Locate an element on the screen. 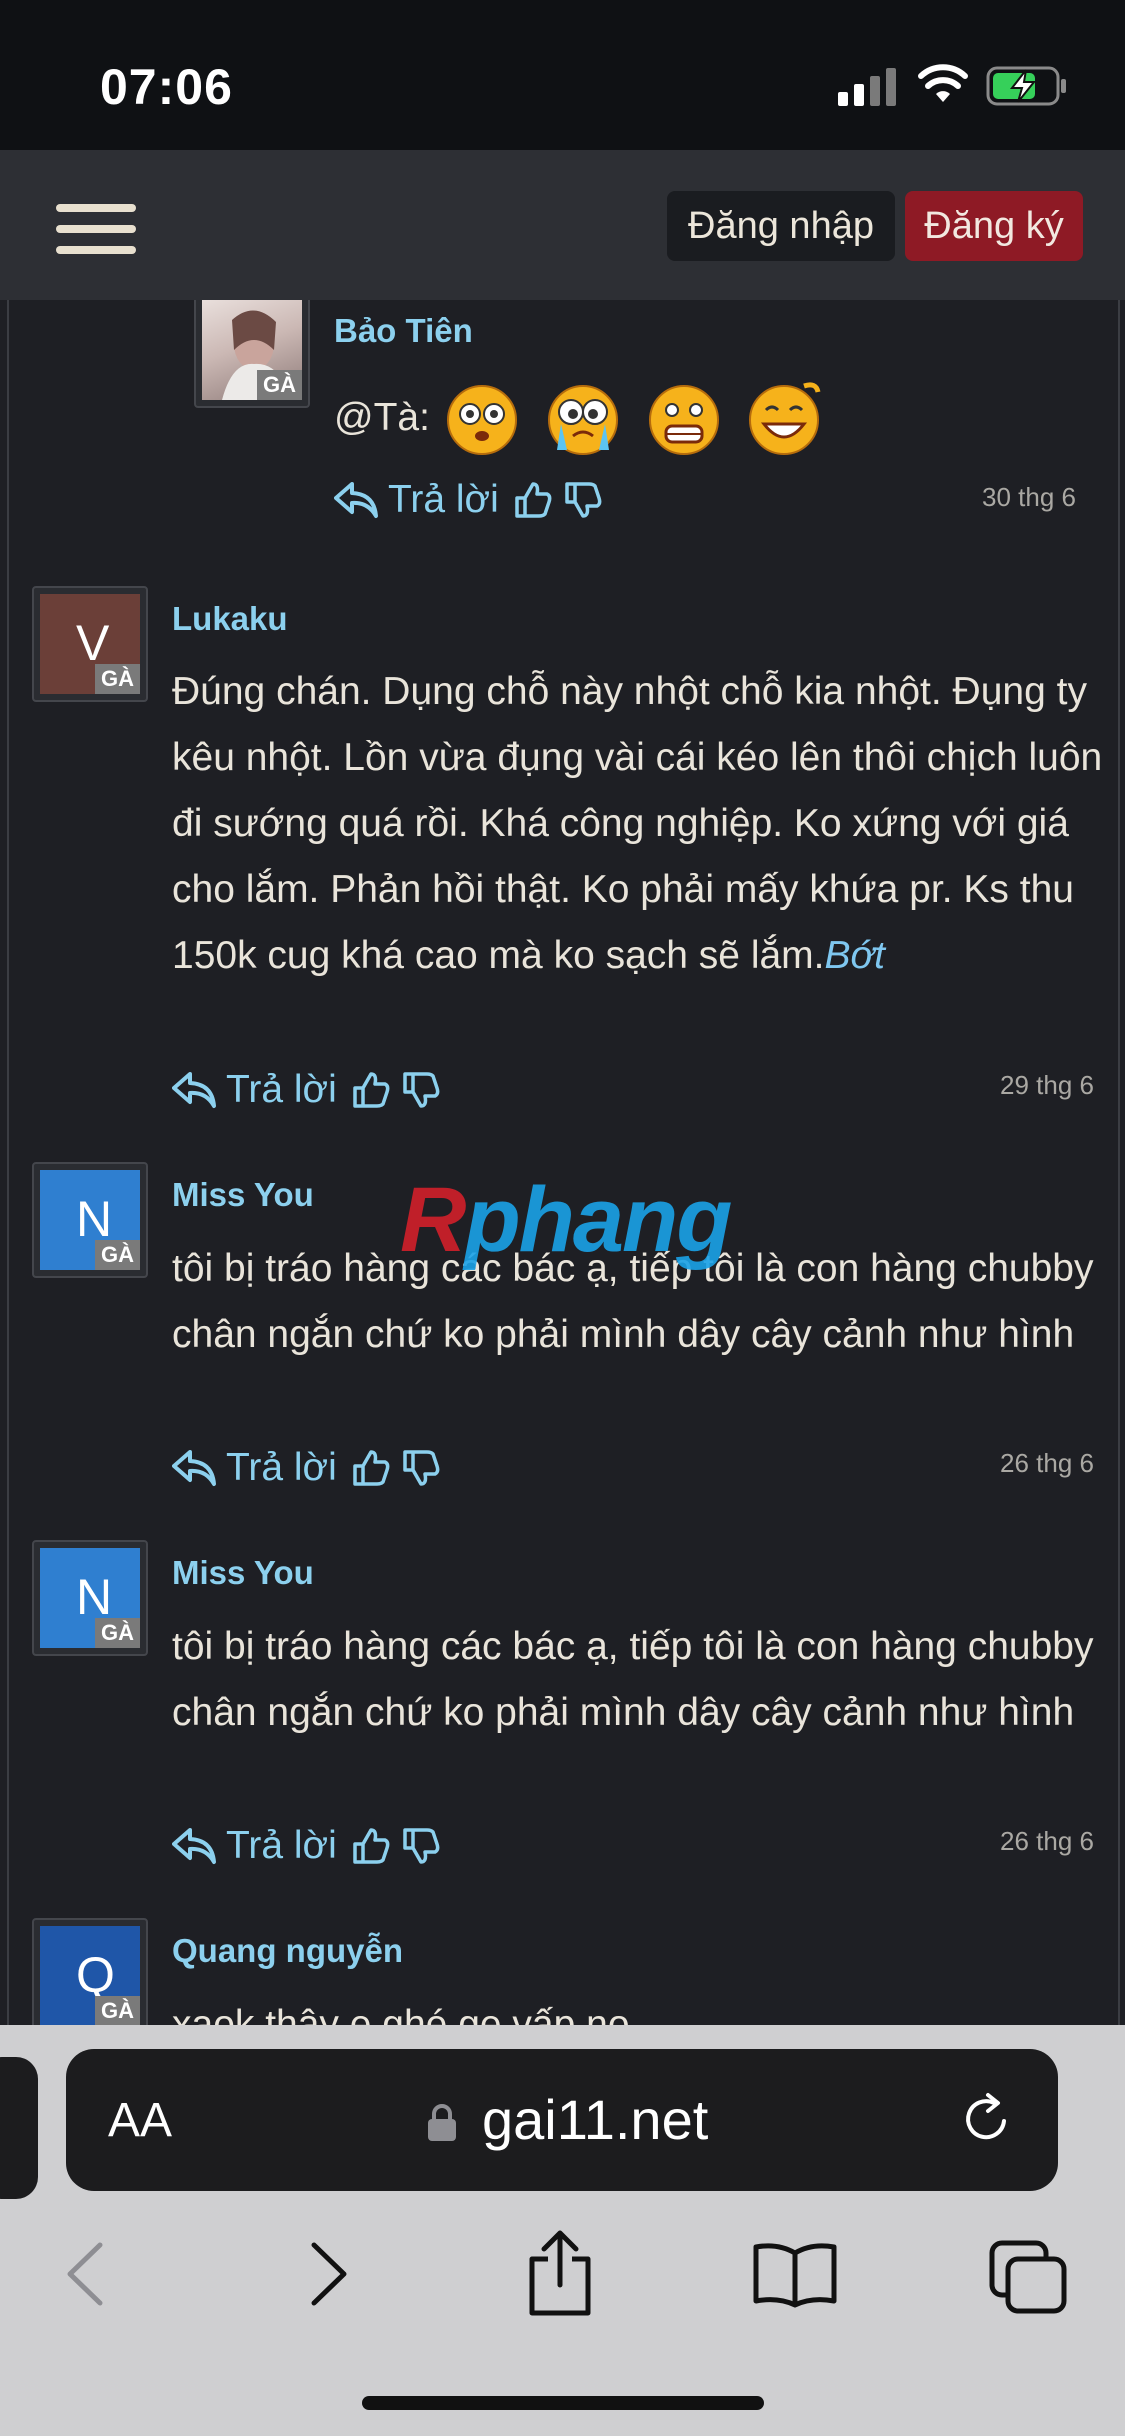  text-size-button: AA is located at coordinates (140, 2120).